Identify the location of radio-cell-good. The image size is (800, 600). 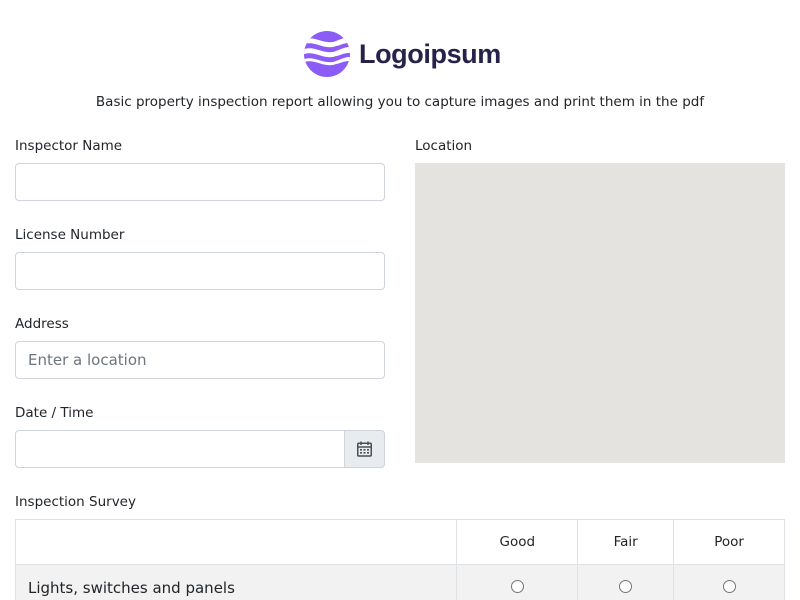
(517, 582).